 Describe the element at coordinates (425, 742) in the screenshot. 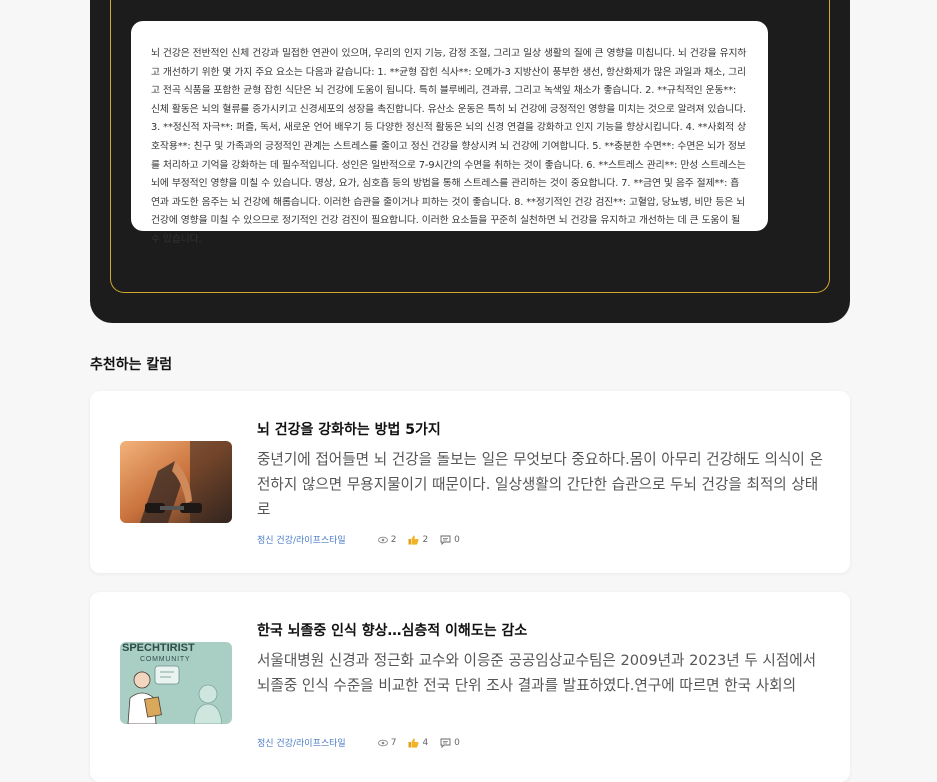

I see `likes-count: 4` at that location.